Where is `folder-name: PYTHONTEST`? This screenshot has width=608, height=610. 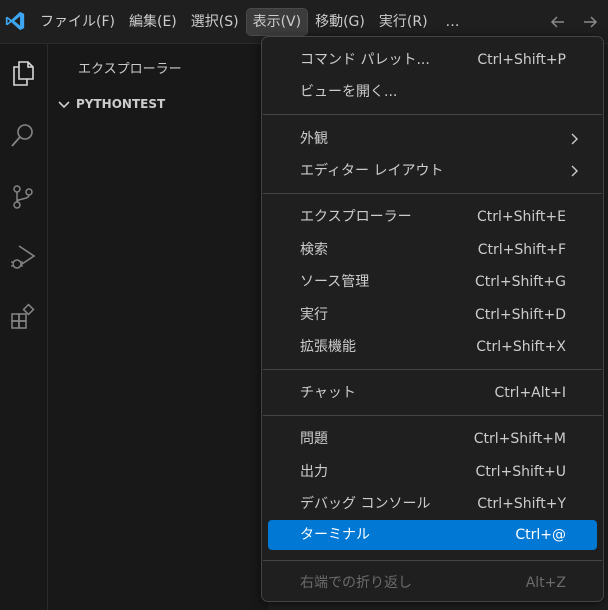
folder-name: PYTHONTEST is located at coordinates (121, 104).